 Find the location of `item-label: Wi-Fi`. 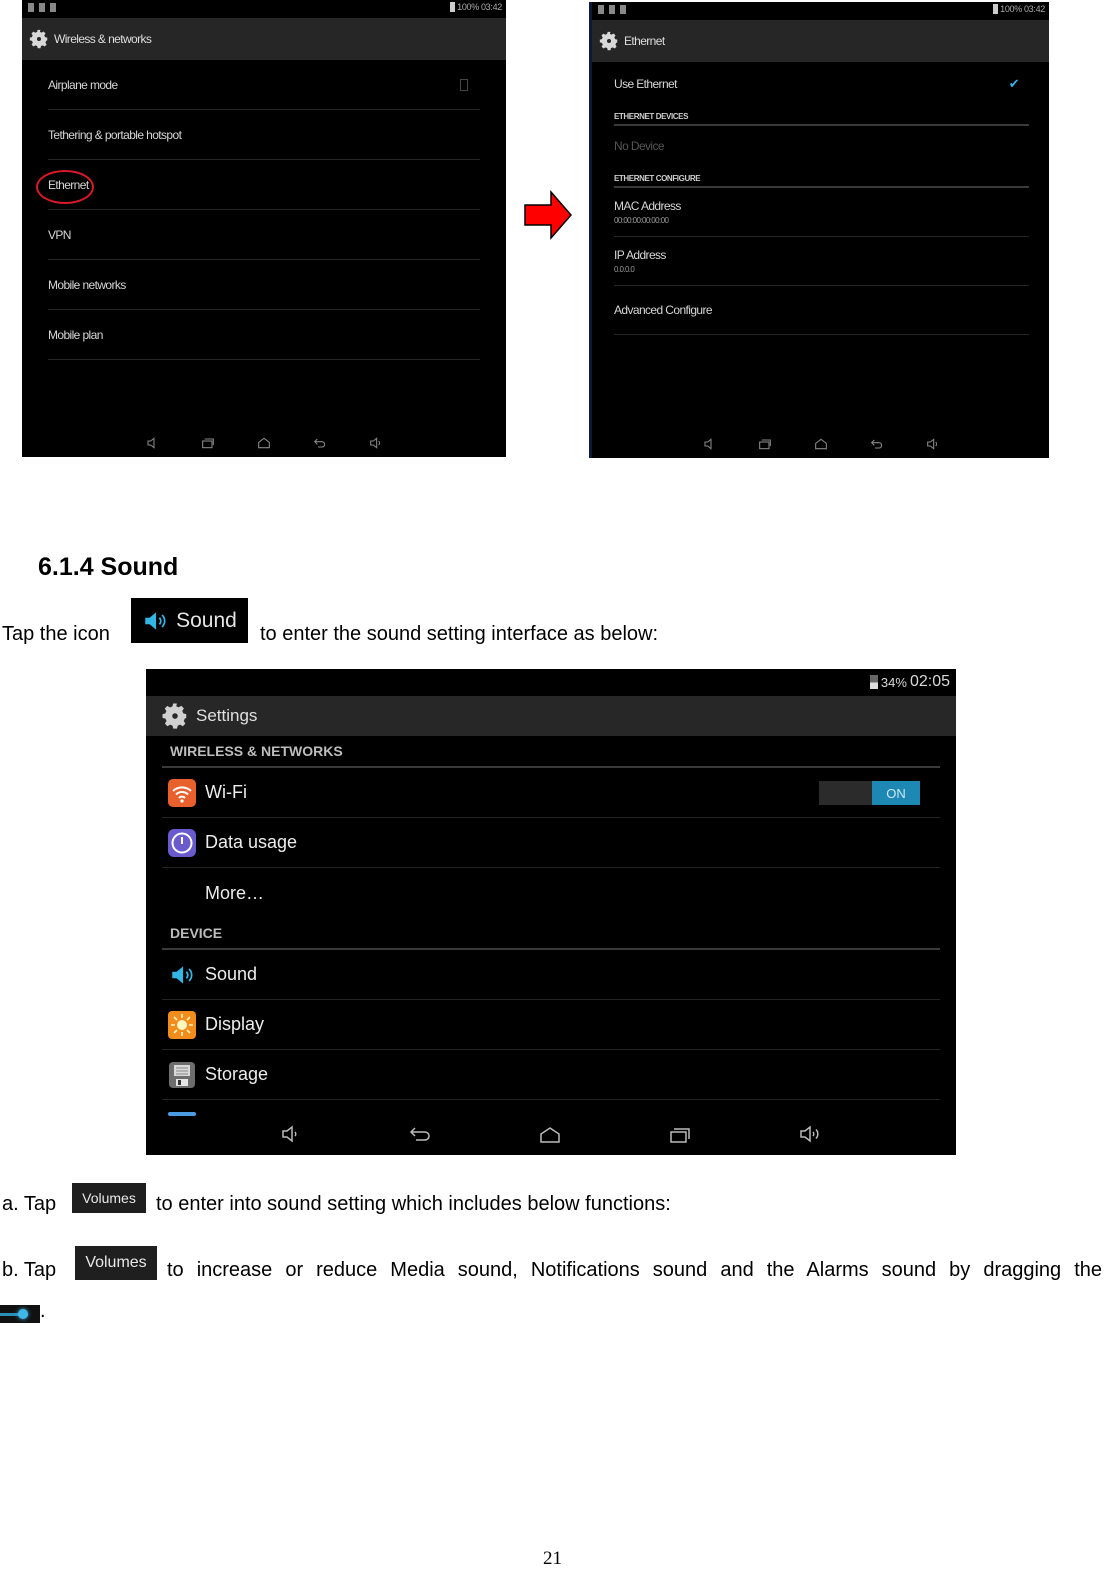

item-label: Wi-Fi is located at coordinates (226, 792).